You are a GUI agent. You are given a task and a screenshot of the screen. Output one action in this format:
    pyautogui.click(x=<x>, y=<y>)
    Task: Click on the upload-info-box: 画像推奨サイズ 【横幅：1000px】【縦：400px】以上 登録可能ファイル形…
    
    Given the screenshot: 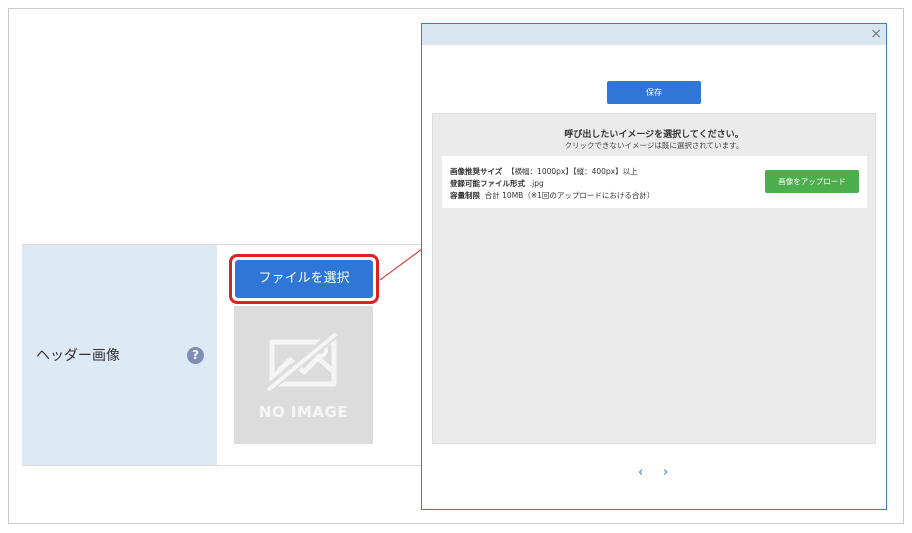 What is the action you would take?
    pyautogui.click(x=654, y=182)
    